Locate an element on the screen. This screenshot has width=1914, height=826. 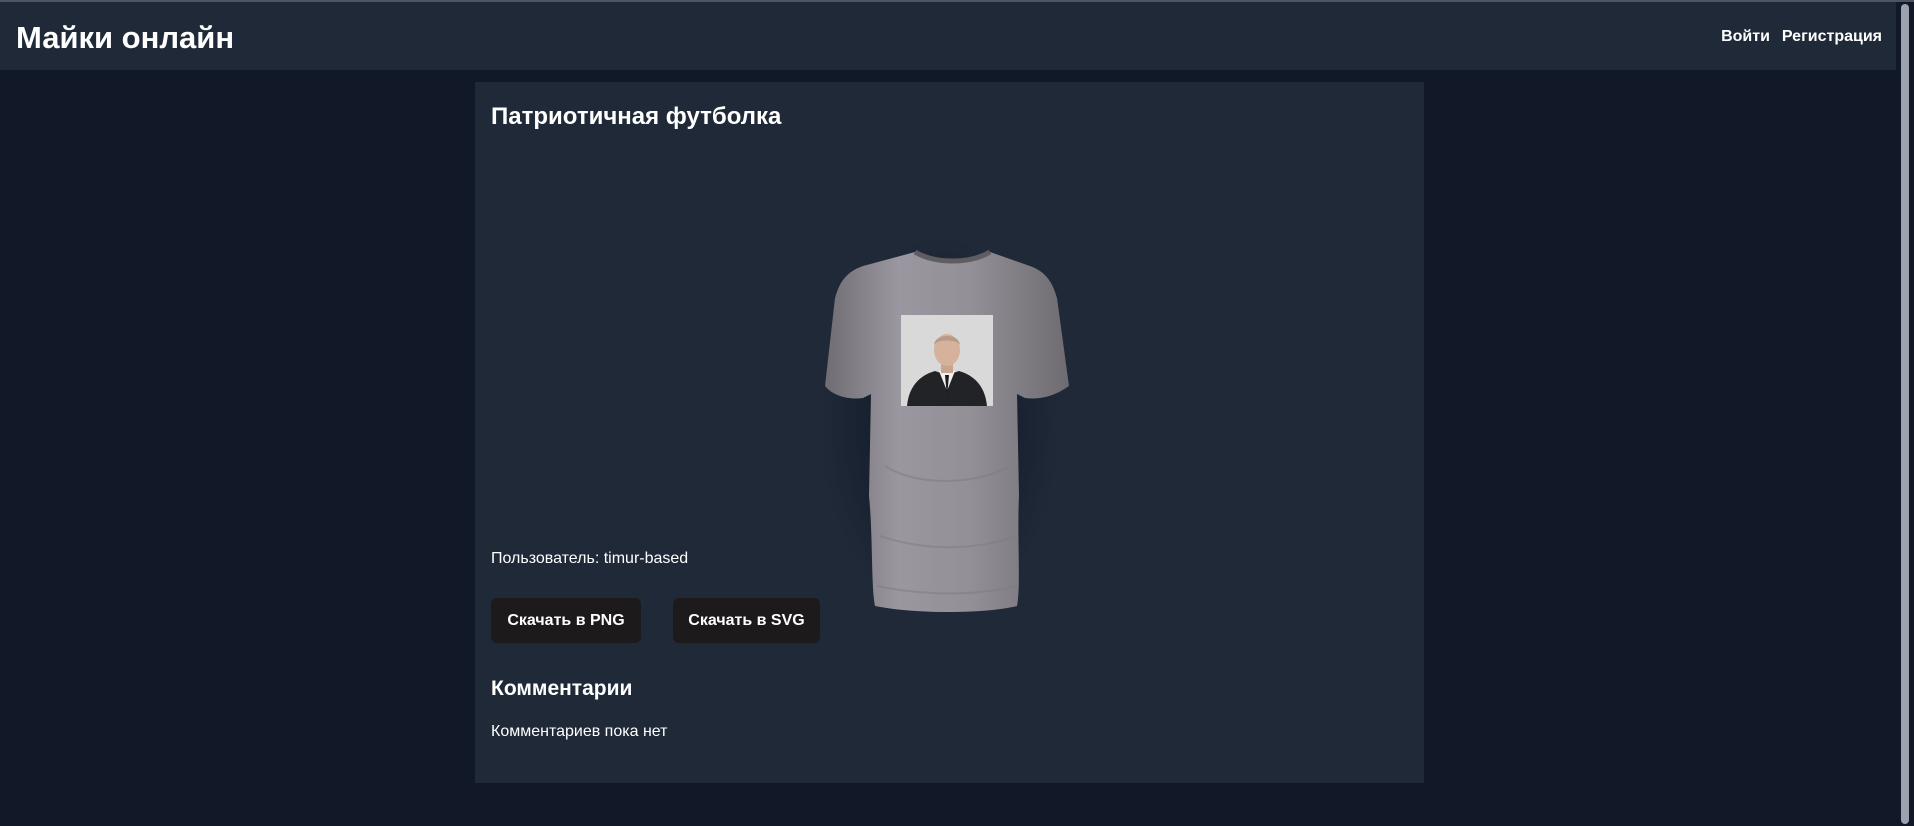
download-svg-button: Скачать в SVG is located at coordinates (746, 620).